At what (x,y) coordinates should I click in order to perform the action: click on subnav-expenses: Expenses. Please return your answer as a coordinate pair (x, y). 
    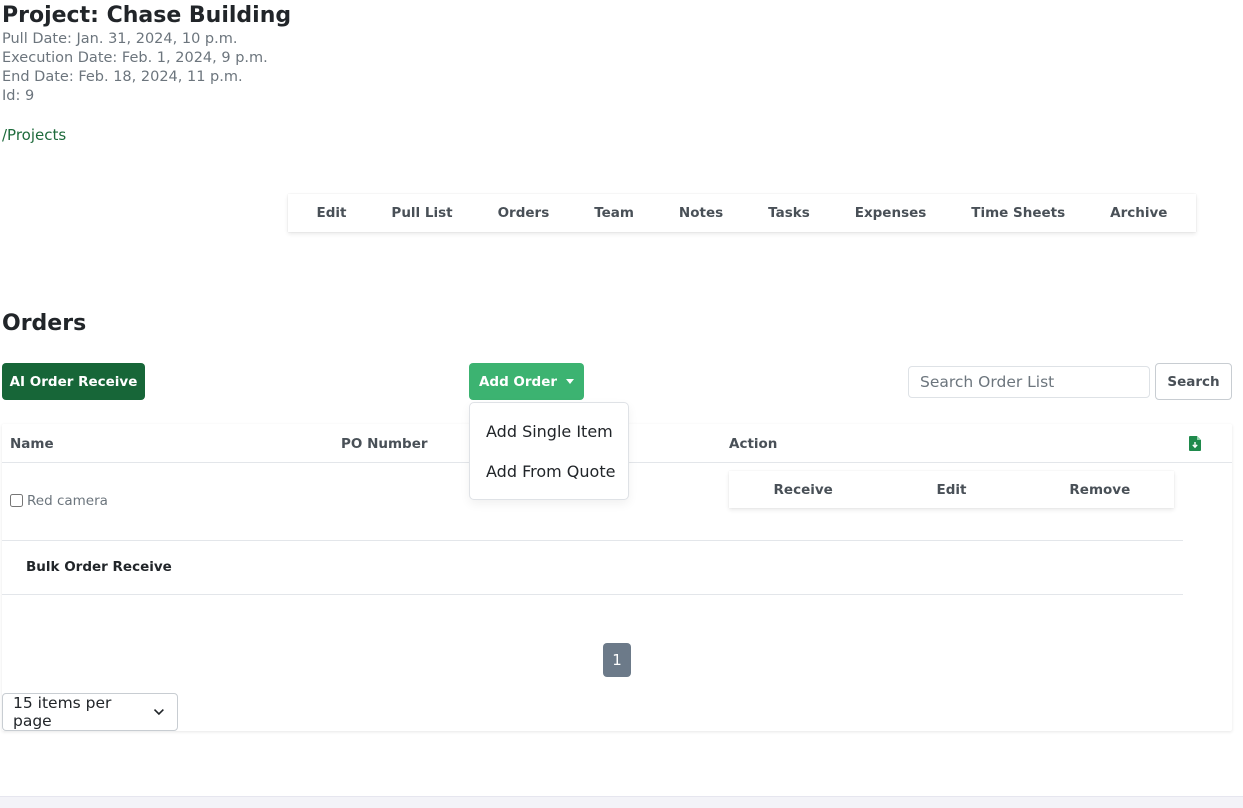
    Looking at the image, I should click on (891, 213).